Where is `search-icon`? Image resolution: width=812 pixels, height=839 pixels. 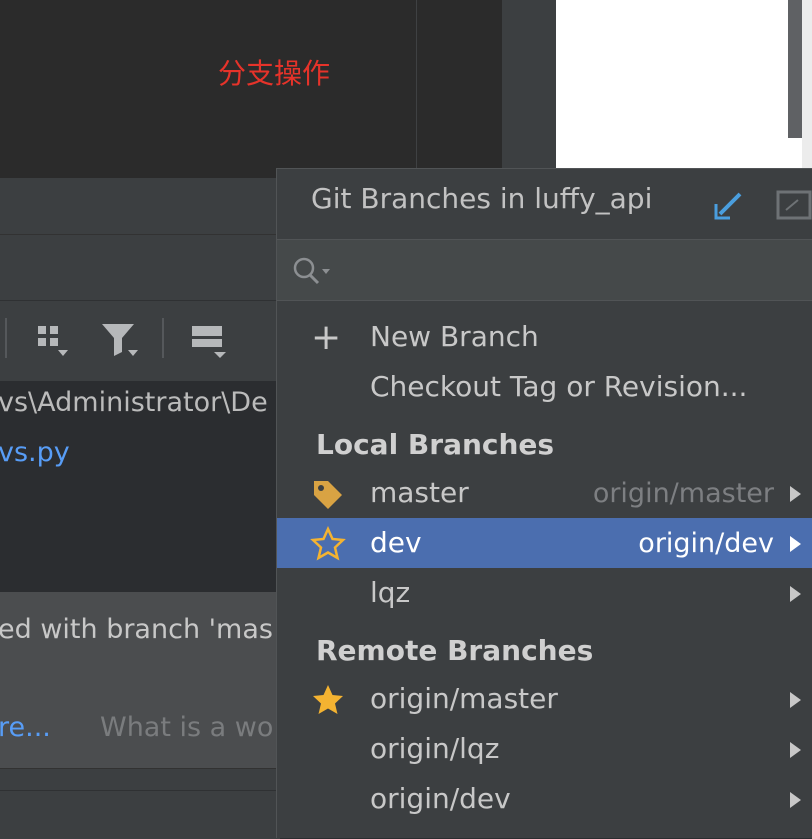 search-icon is located at coordinates (312, 273).